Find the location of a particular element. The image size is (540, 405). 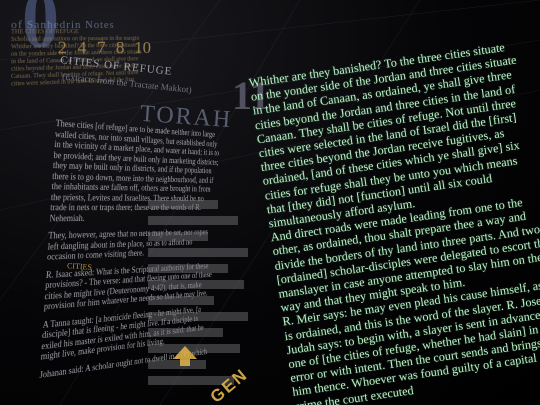

cities-tag: CITIES is located at coordinates (79, 266).